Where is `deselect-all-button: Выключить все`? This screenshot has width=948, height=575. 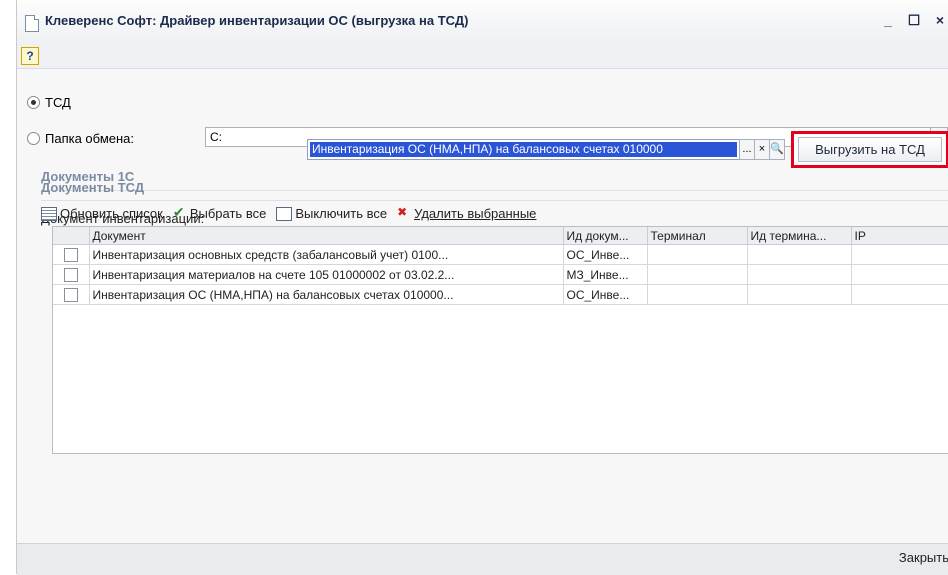 deselect-all-button: Выключить все is located at coordinates (331, 213).